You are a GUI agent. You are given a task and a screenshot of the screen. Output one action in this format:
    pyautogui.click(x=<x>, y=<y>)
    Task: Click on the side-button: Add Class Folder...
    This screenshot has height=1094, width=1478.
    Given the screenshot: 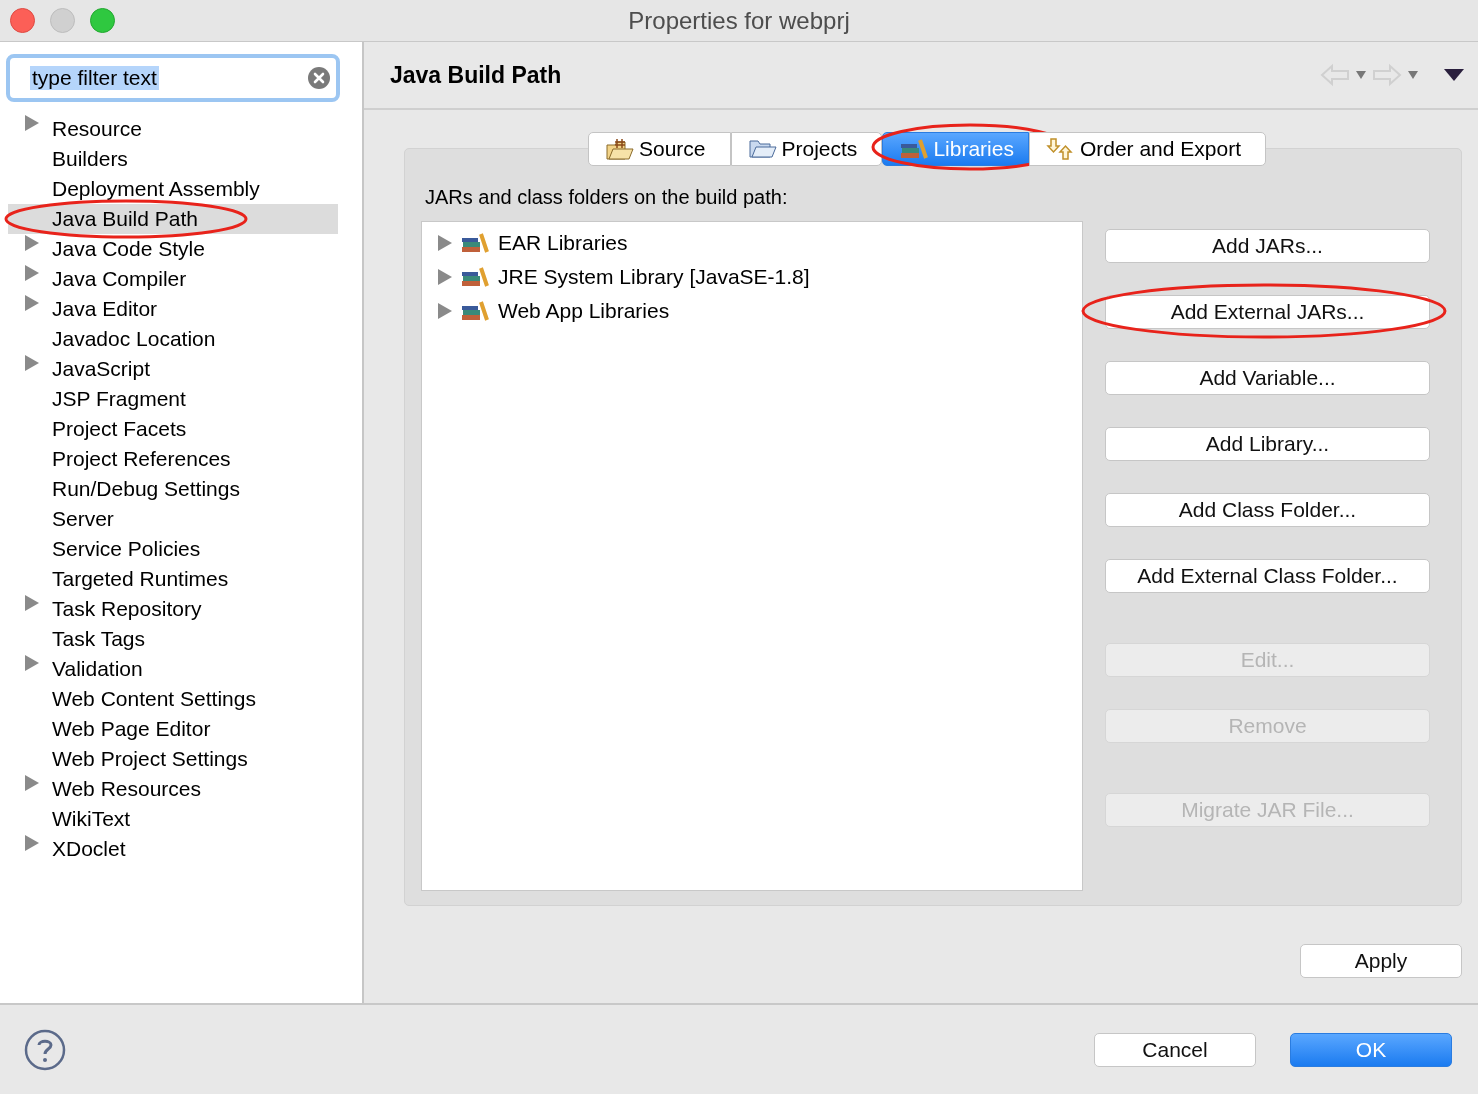 What is the action you would take?
    pyautogui.click(x=1267, y=510)
    